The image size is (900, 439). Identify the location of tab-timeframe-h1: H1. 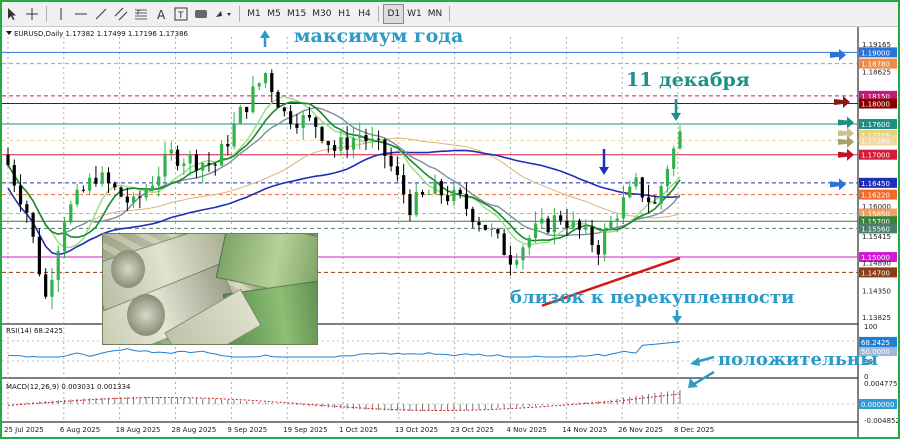
(344, 14).